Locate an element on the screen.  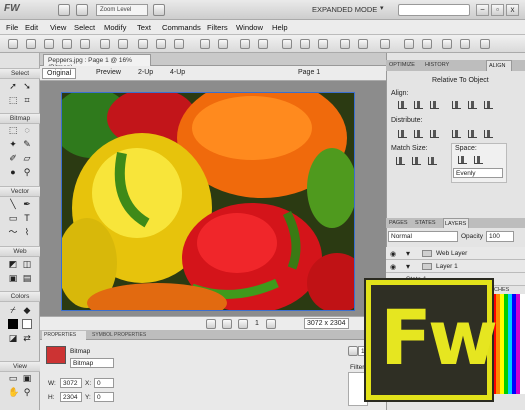
tab-original: Original is located at coordinates (59, 73).